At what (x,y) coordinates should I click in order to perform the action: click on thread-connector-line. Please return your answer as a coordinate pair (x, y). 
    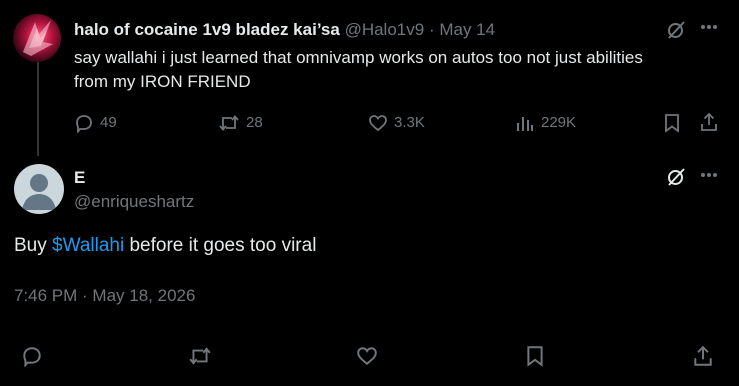
    Looking at the image, I should click on (38, 108).